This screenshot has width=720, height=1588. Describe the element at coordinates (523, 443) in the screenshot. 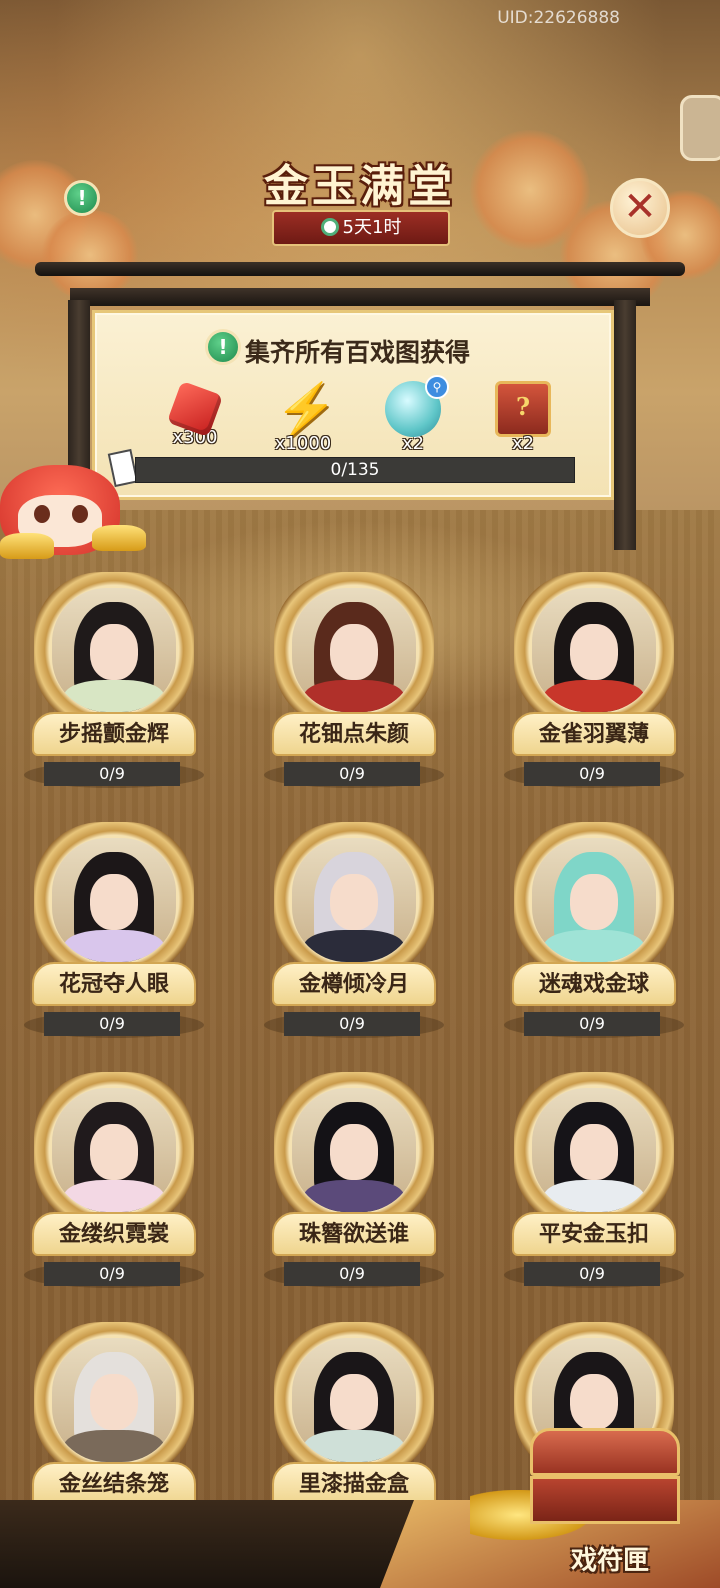

I see `reward-count: x2` at that location.